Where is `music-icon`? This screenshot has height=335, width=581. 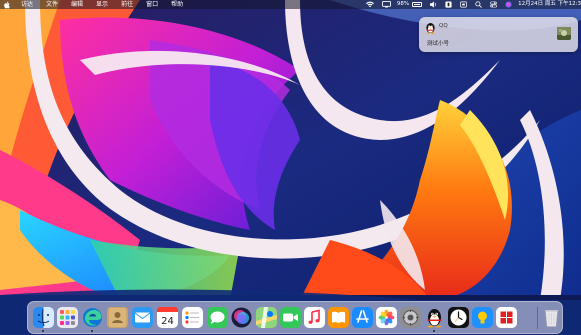 music-icon is located at coordinates (314, 317).